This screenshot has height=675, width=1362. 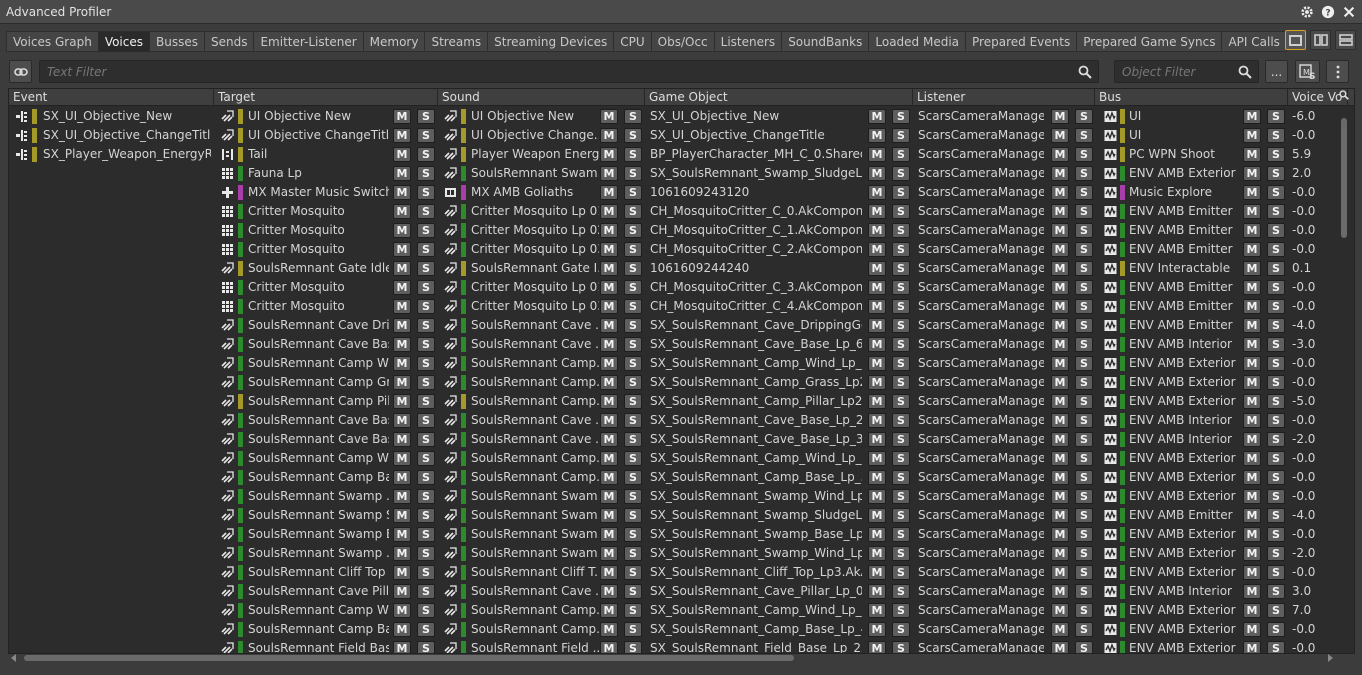 What do you see at coordinates (228, 41) in the screenshot?
I see `tab-sends: Sends` at bounding box center [228, 41].